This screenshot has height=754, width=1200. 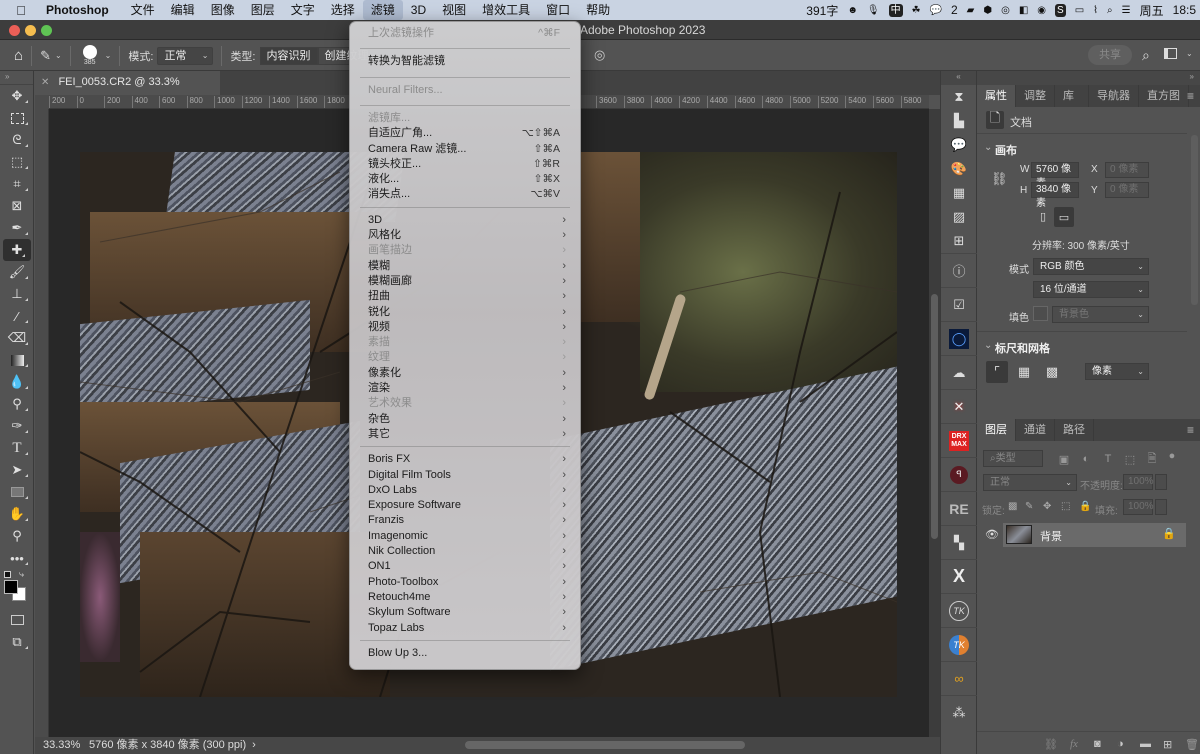 I want to click on gradient-tool, so click(x=17, y=360).